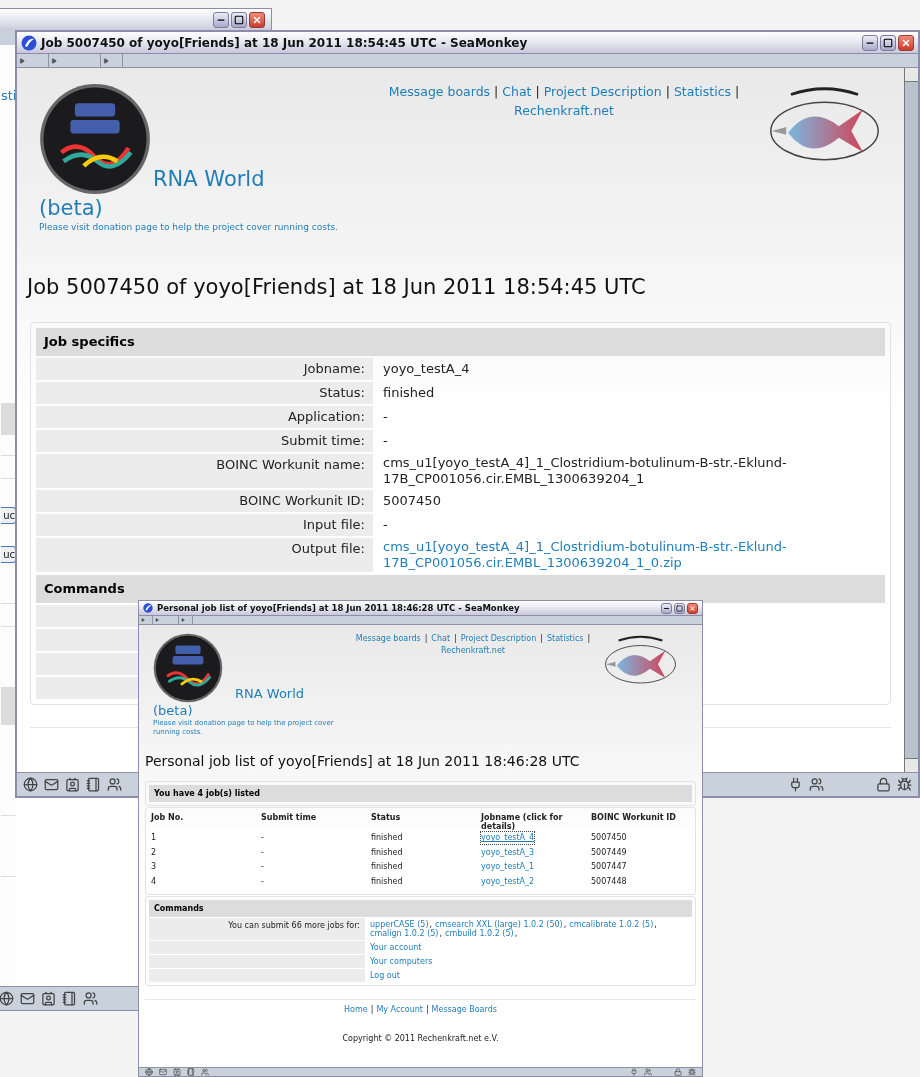 This screenshot has width=920, height=1077. I want to click on app-link: cmbuild 1.0.2 (5), so click(479, 933).